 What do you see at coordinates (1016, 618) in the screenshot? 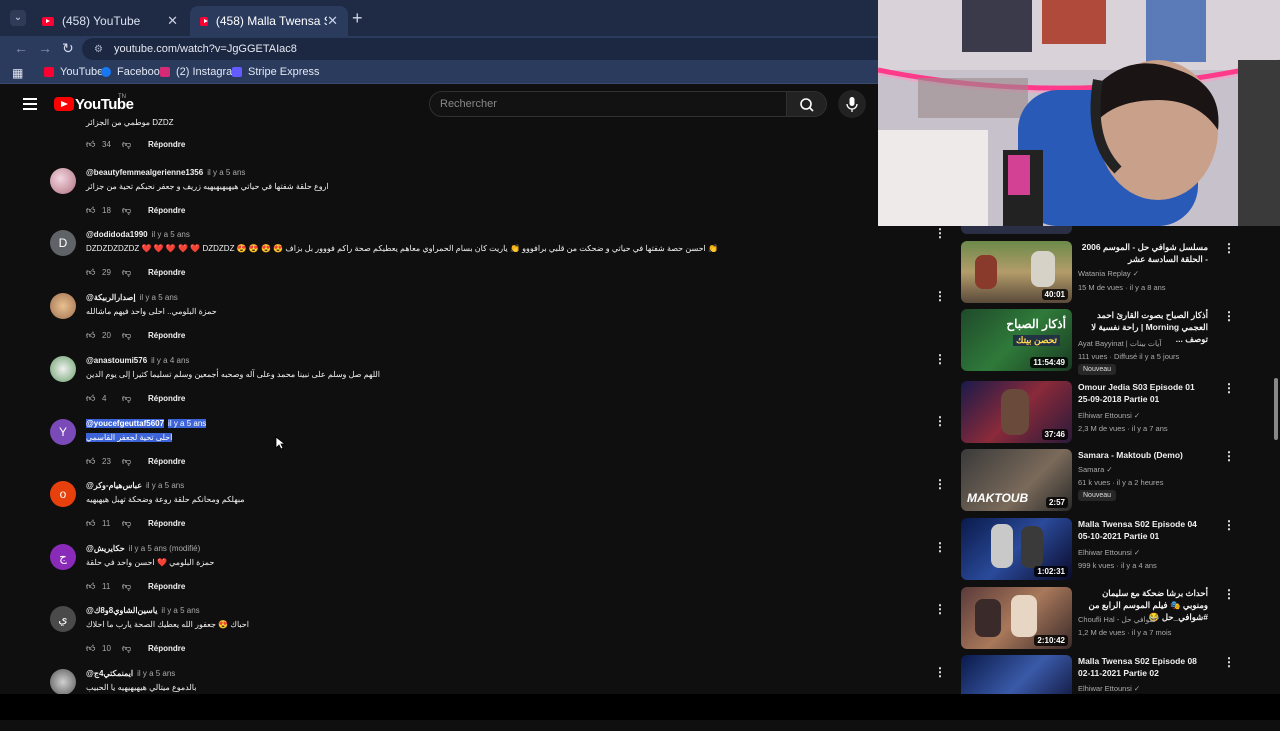
I see `video-thumbnail: 2:10:42` at bounding box center [1016, 618].